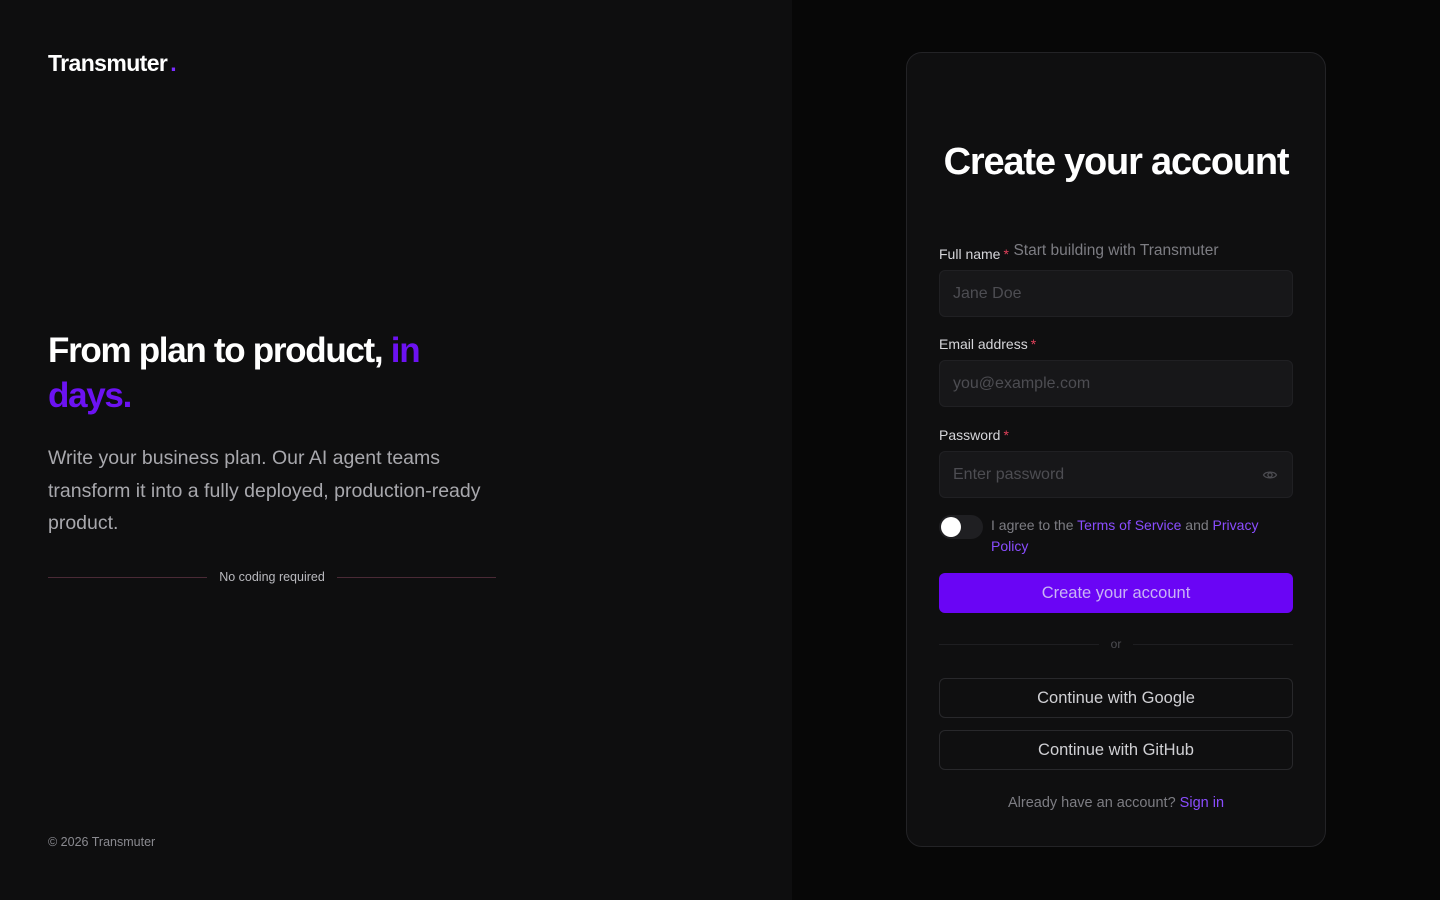 This screenshot has width=1440, height=900. I want to click on brand-logo: Transmuter ., so click(112, 63).